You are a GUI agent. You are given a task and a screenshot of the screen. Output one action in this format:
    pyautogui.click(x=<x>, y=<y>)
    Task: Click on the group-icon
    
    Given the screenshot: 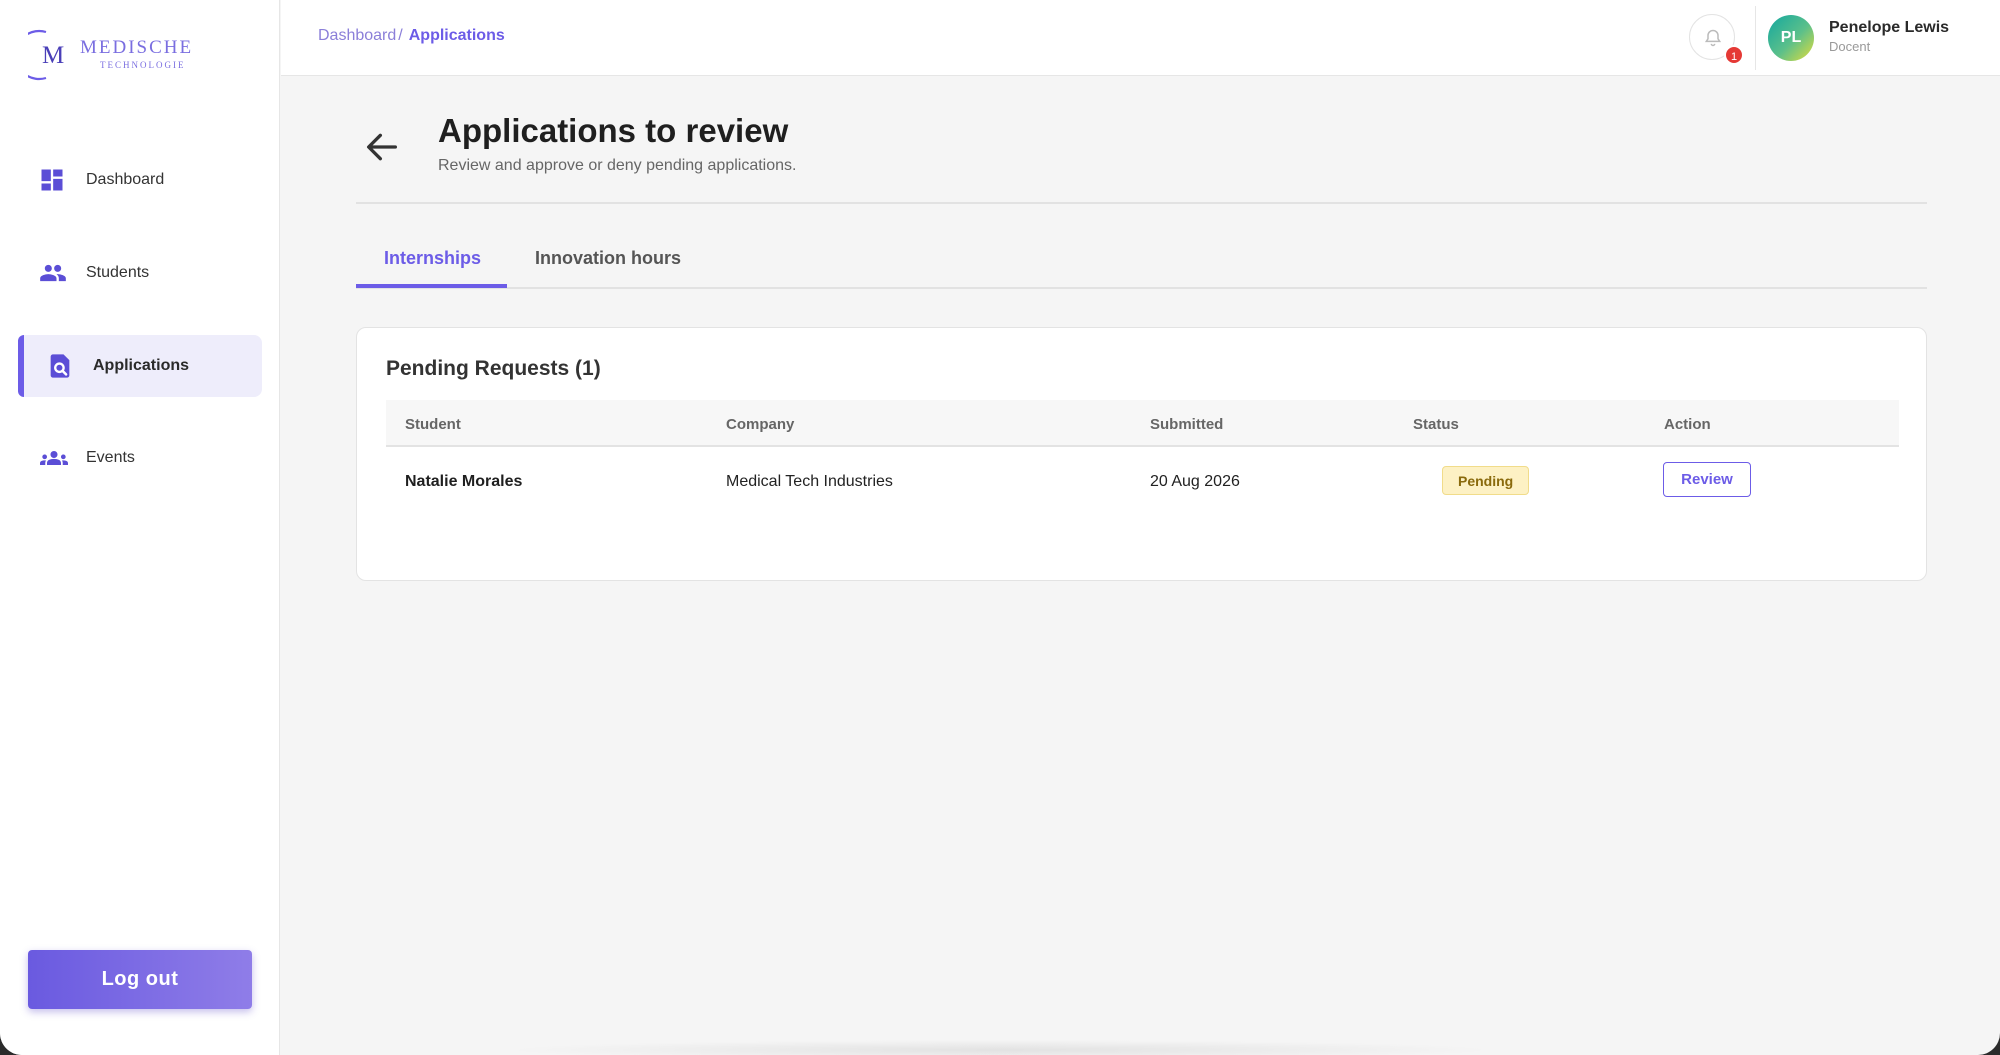 What is the action you would take?
    pyautogui.click(x=53, y=458)
    